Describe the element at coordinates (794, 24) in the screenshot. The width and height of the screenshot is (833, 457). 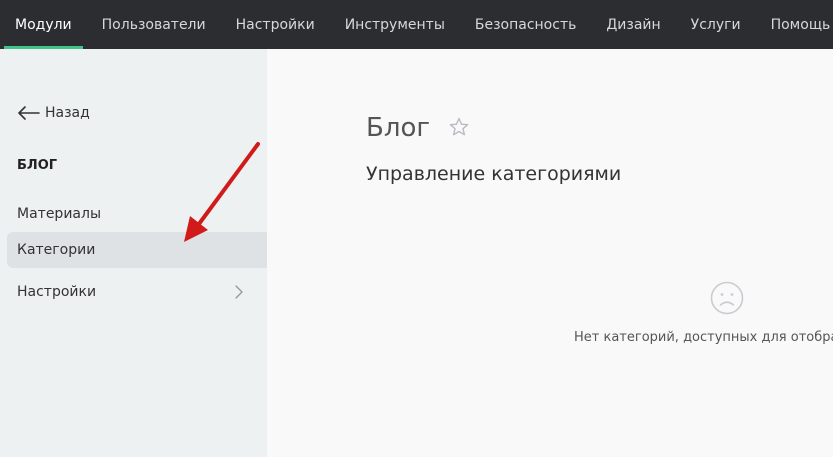
I see `nav-help: Помощь` at that location.